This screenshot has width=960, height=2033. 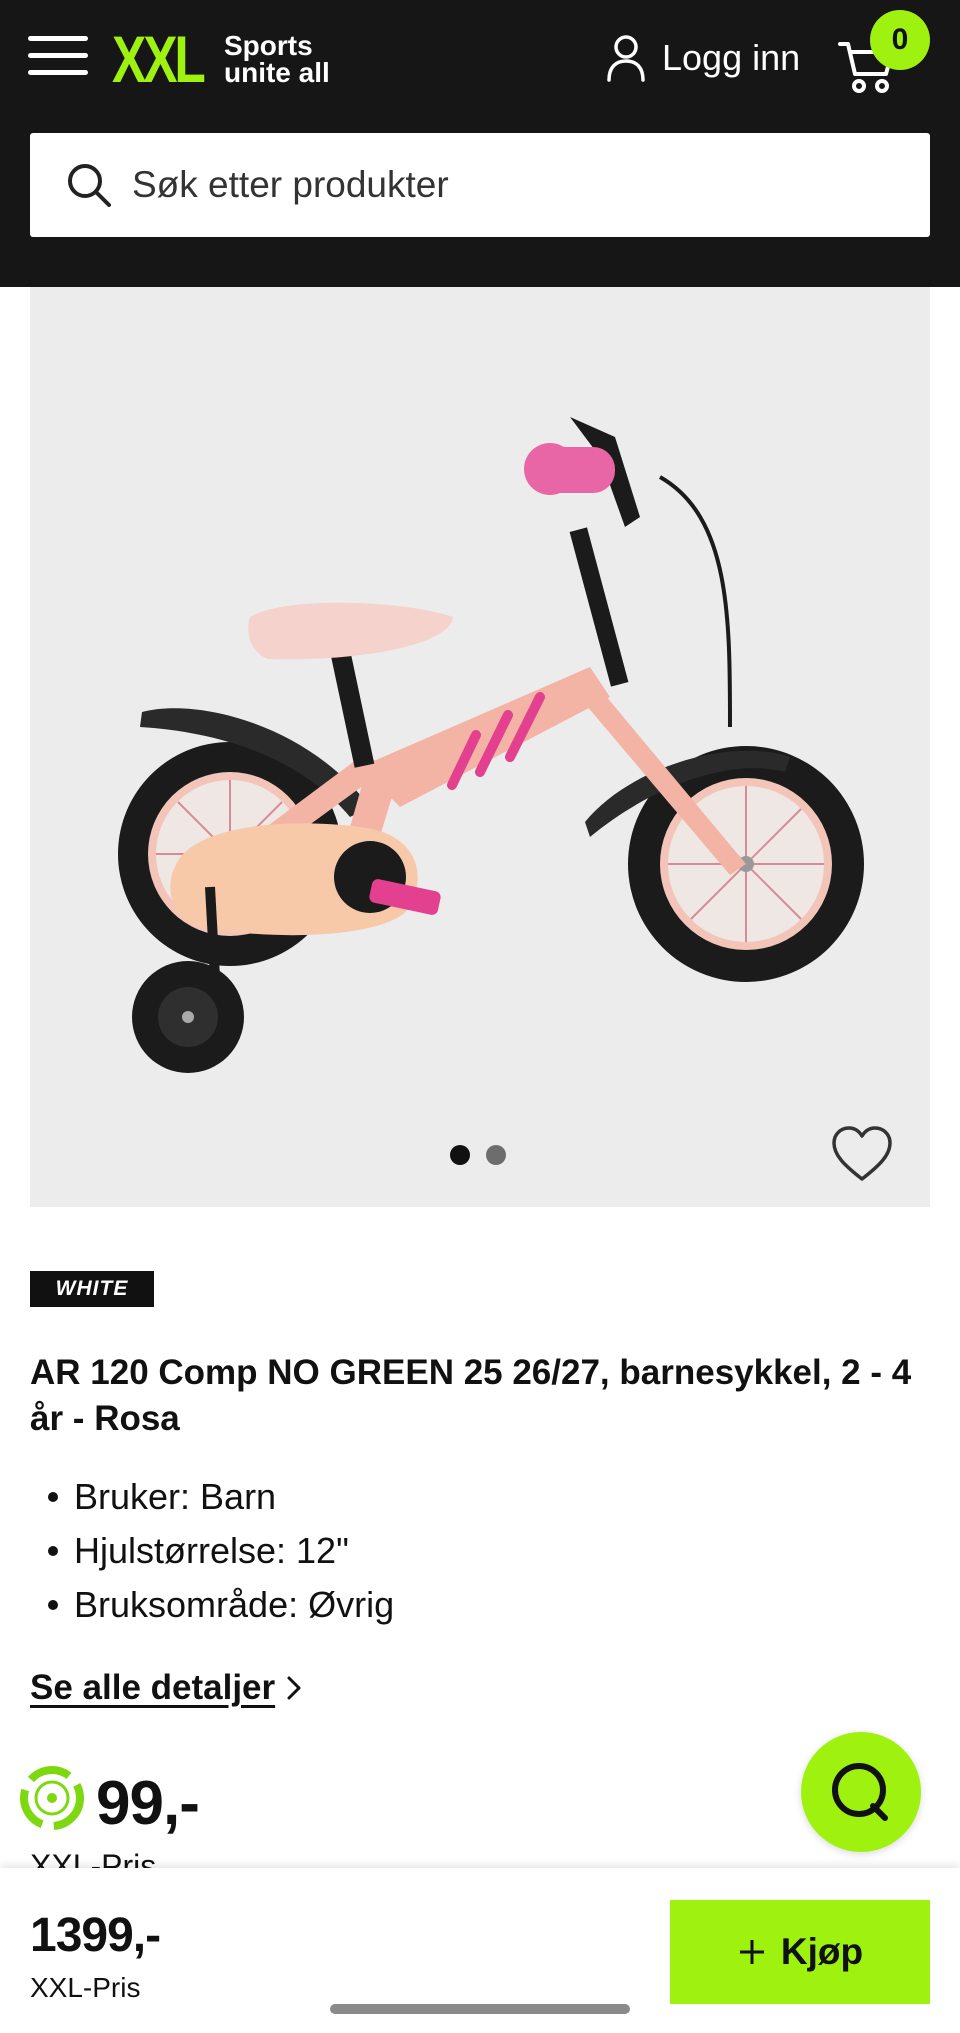 I want to click on brand-name: WHITE, so click(x=92, y=1288).